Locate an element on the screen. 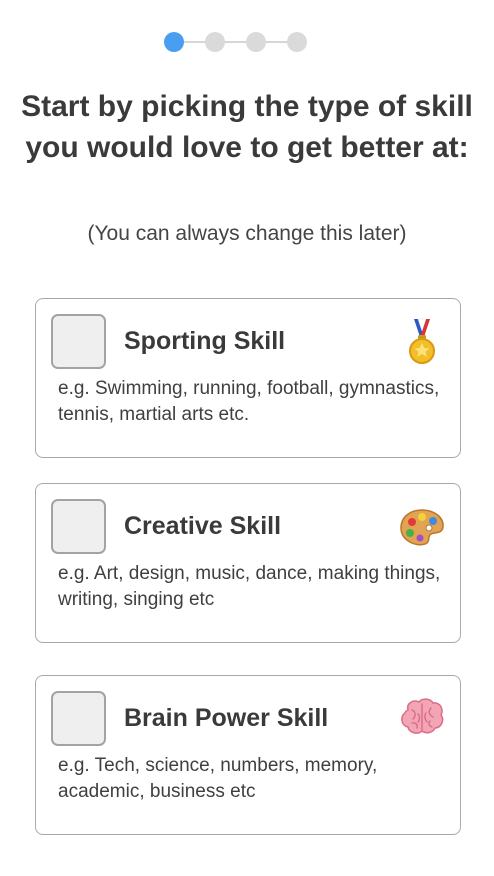 The width and height of the screenshot is (494, 876). medal-icon is located at coordinates (422, 341).